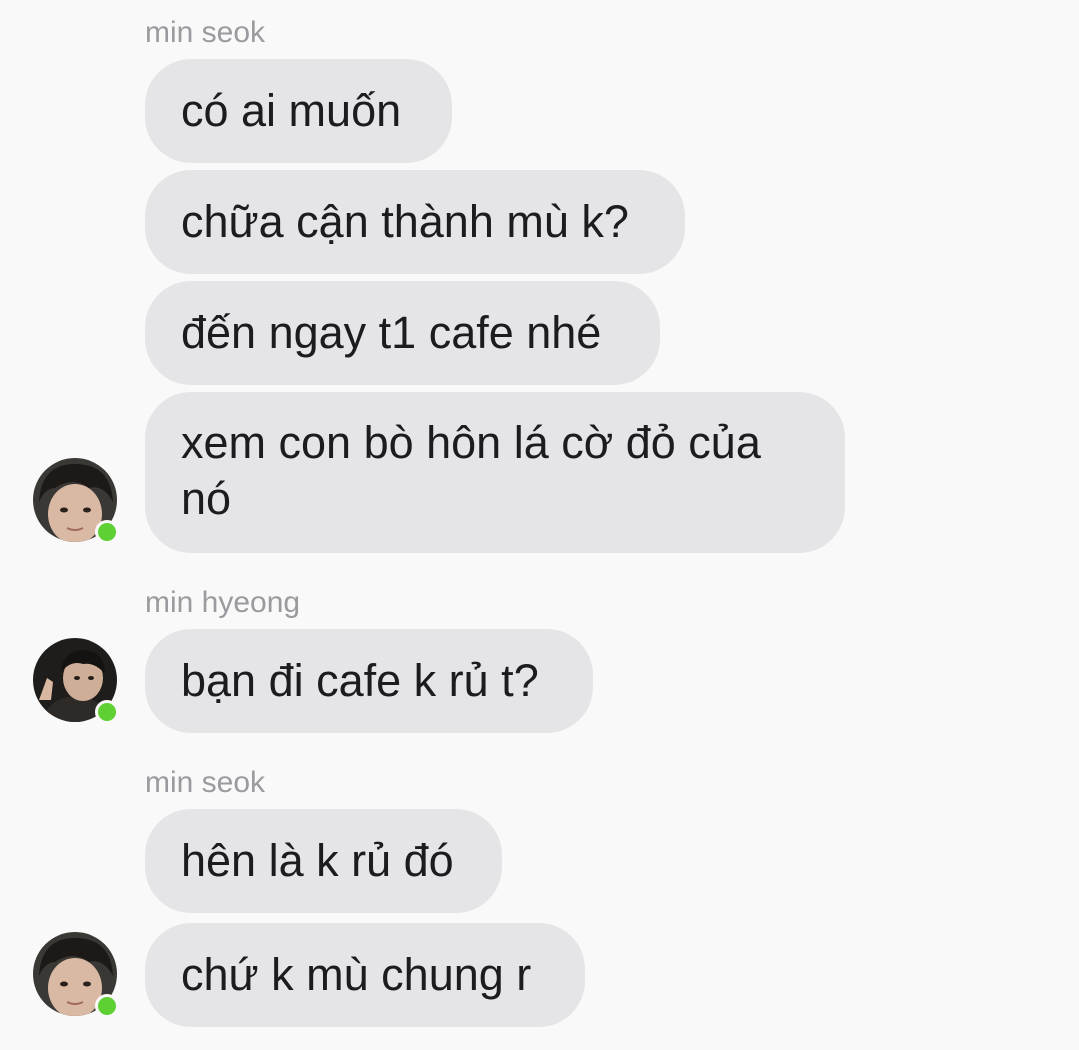 The width and height of the screenshot is (1079, 1050). Describe the element at coordinates (356, 974) in the screenshot. I see `message-text: chứ k mù chung r` at that location.